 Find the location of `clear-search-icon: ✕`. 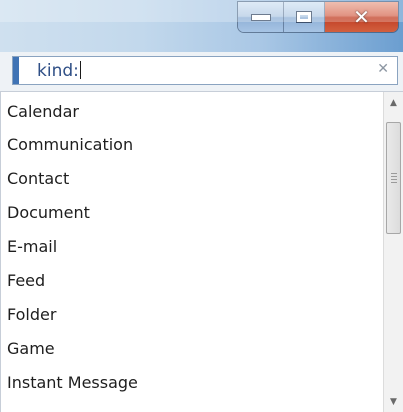

clear-search-icon: ✕ is located at coordinates (383, 69).